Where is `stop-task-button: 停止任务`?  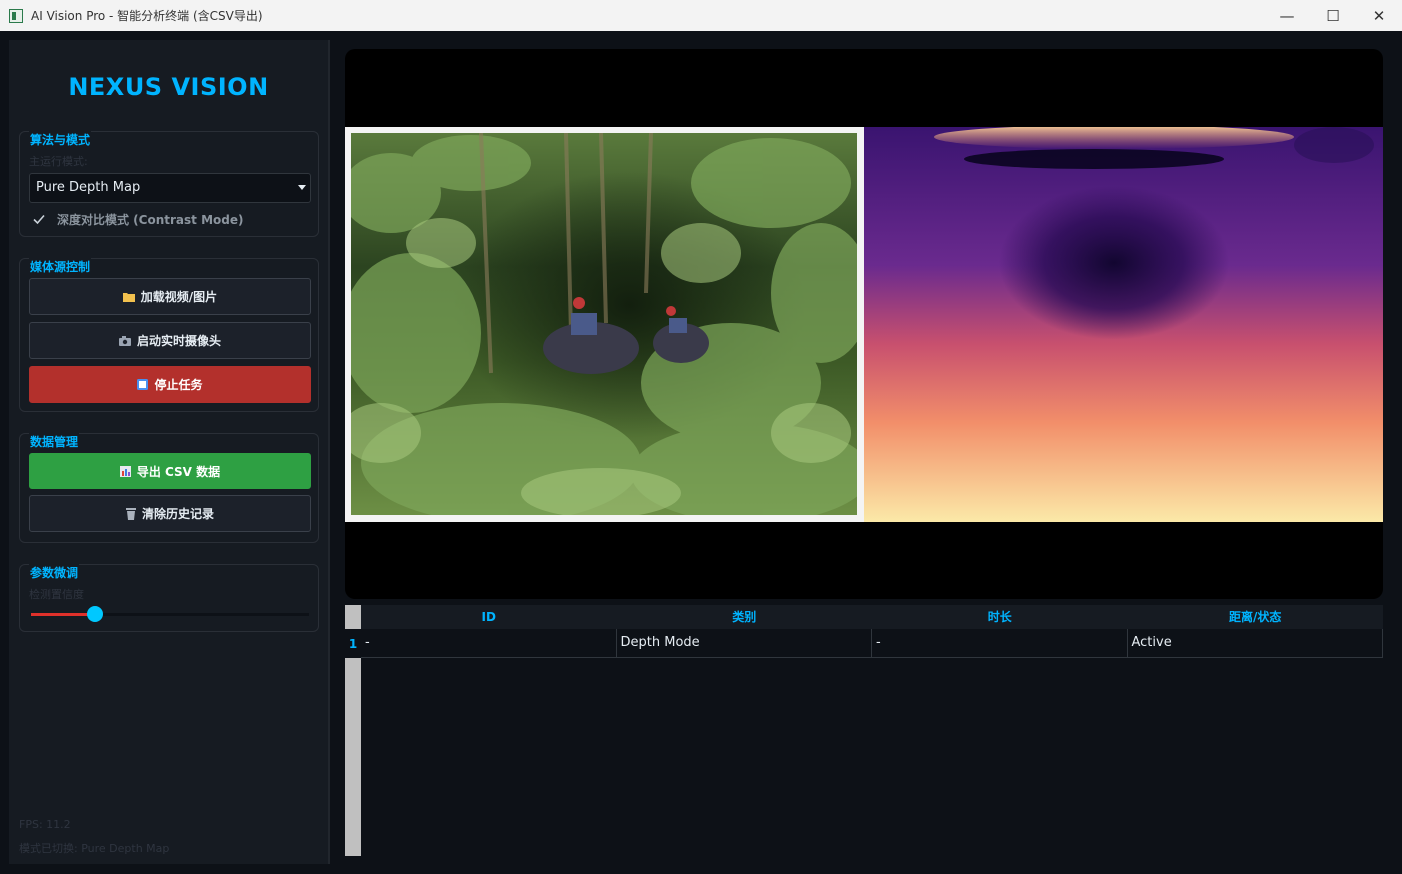
stop-task-button: 停止任务 is located at coordinates (170, 384).